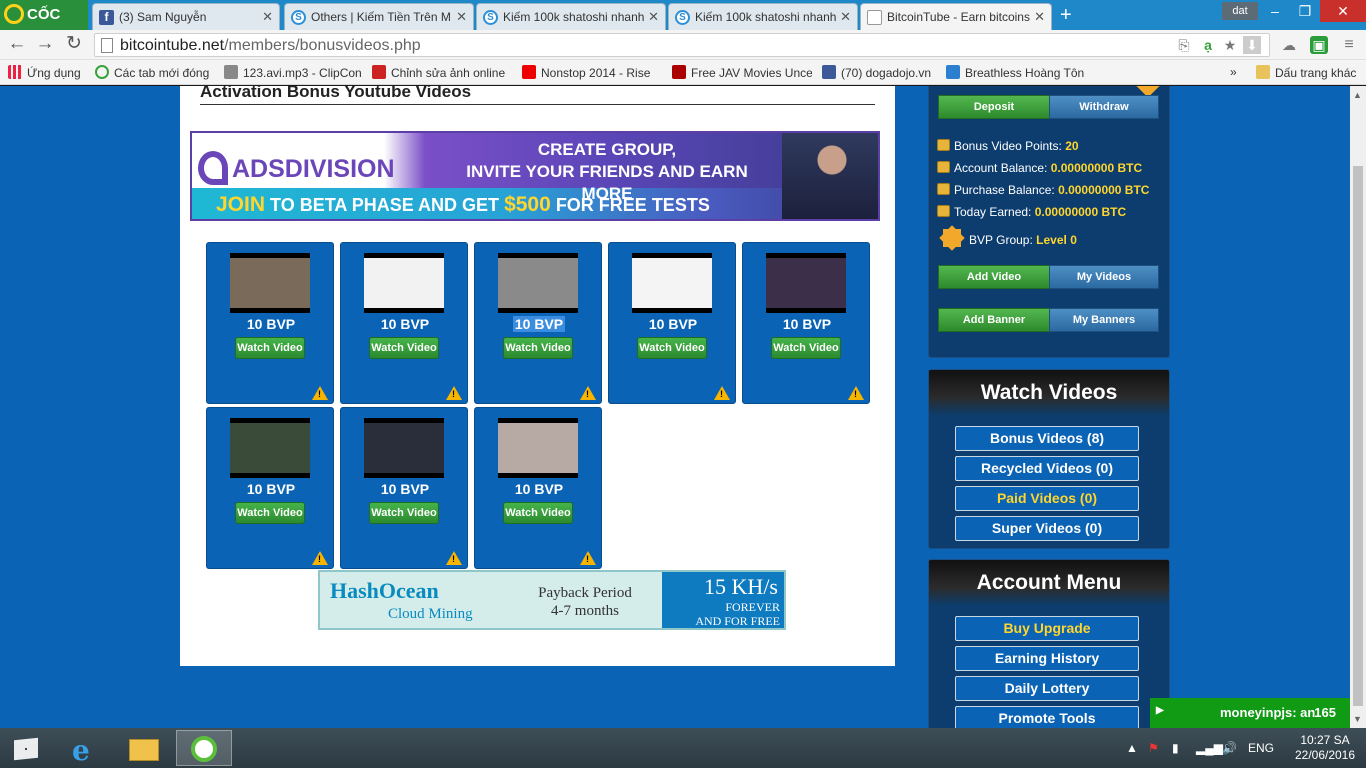  I want to click on watch-videos-item: Paid Videos (0), so click(1047, 498).